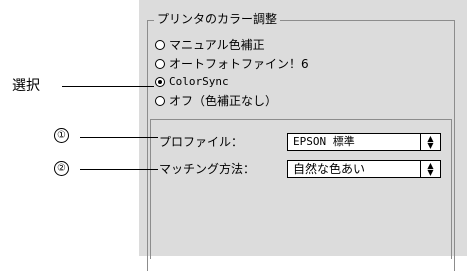 This screenshot has height=271, width=467. I want to click on radio-button-selected-icon, so click(160, 82).